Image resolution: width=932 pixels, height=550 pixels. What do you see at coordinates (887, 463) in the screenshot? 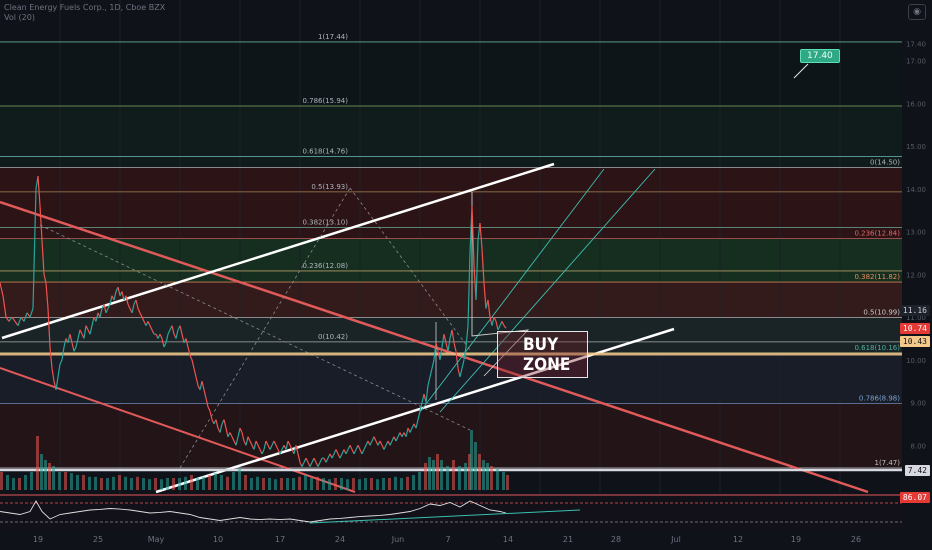
I see `fib-right-label: 1(7.47)` at bounding box center [887, 463].